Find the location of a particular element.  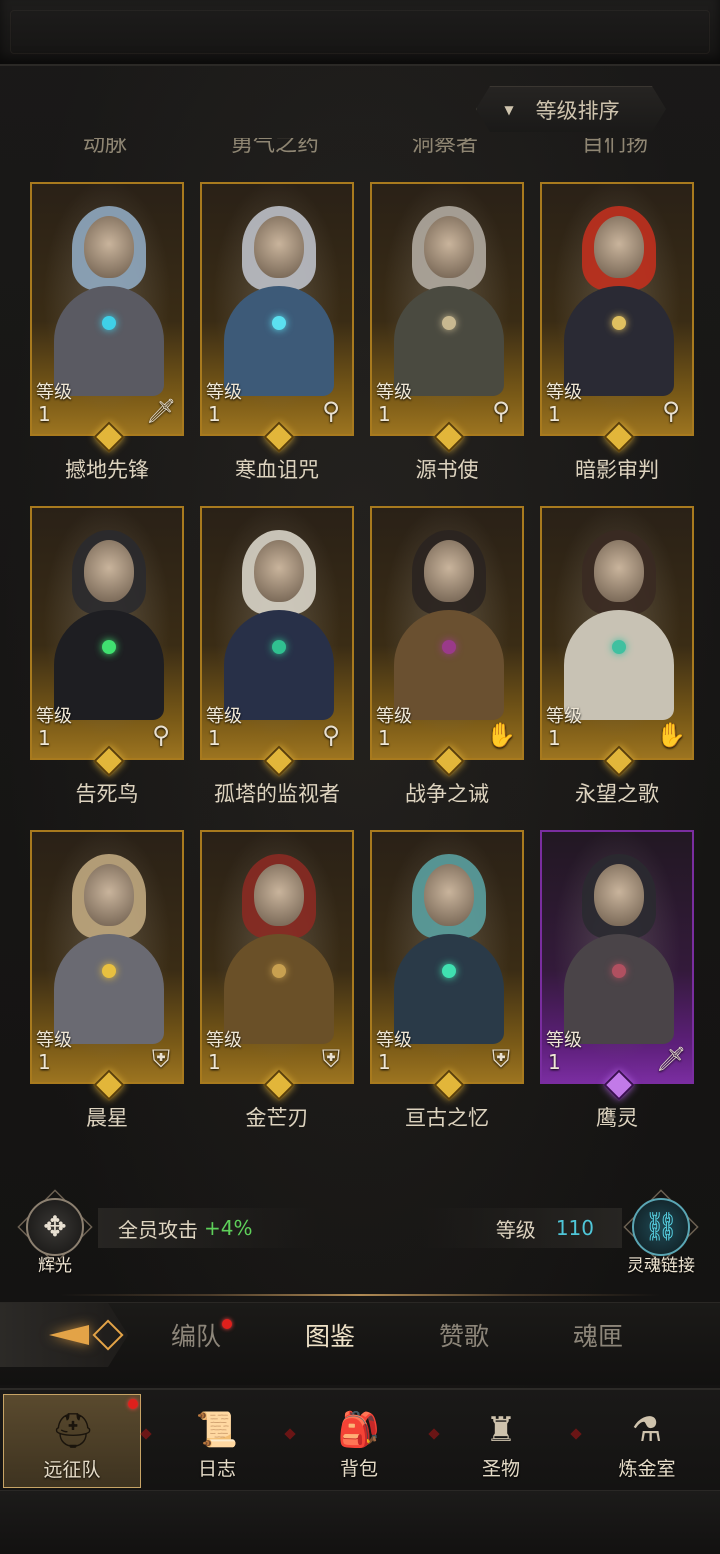

hero-name: 告死鸟 is located at coordinates (107, 794).